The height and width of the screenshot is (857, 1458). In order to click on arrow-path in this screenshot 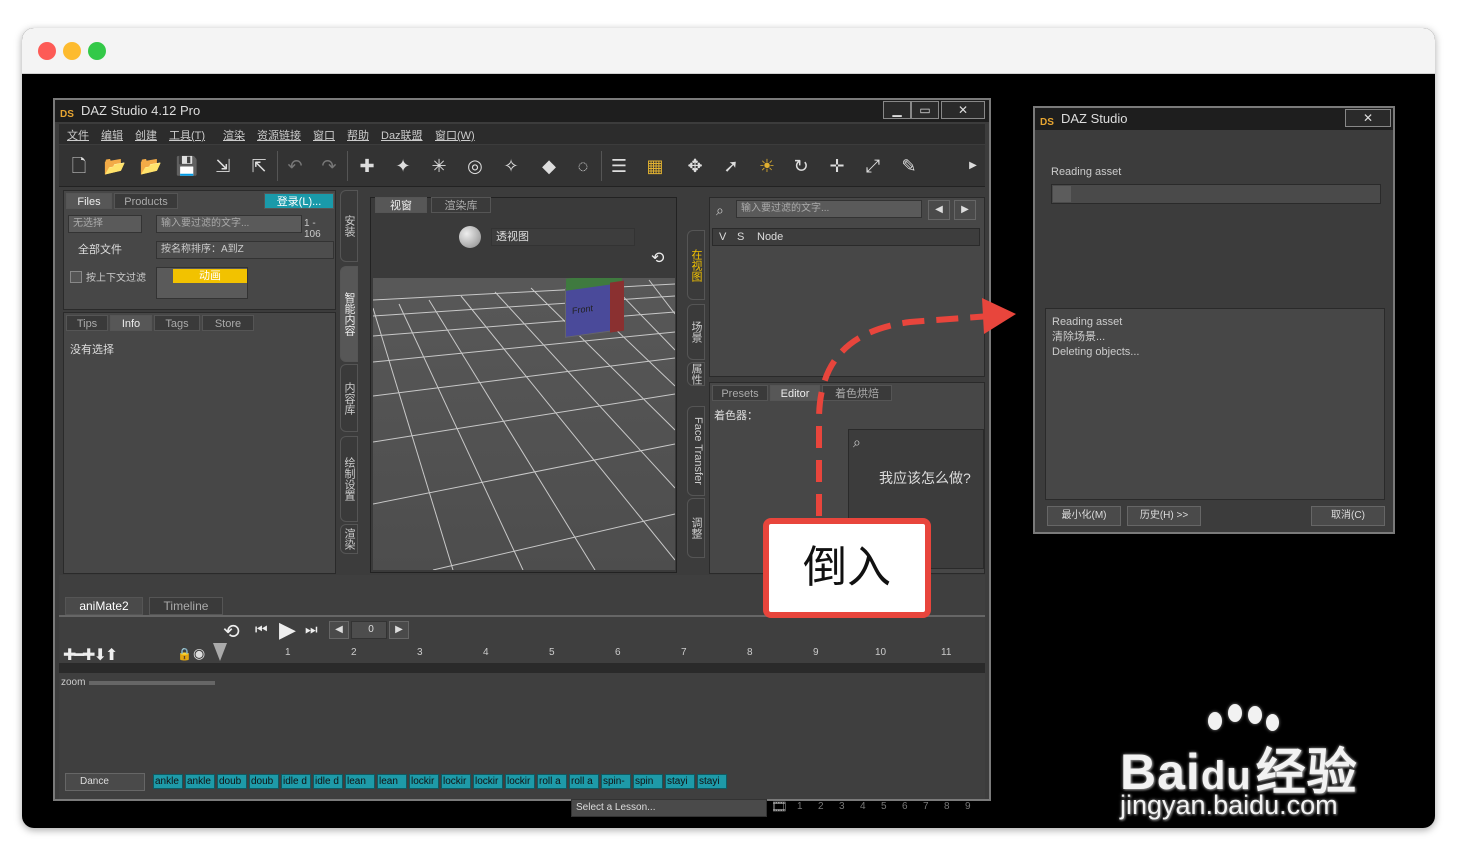, I will do `click(903, 414)`.